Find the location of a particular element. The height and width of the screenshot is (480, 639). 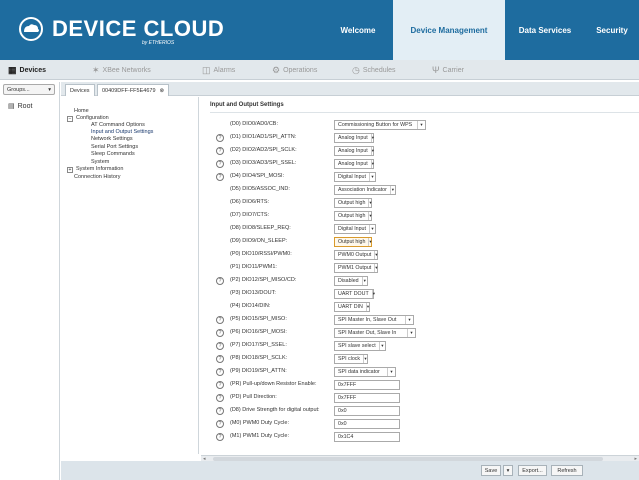

brand-logo: DEVICE CLOUD by ETHERIOS is located at coordinates (118, 30).